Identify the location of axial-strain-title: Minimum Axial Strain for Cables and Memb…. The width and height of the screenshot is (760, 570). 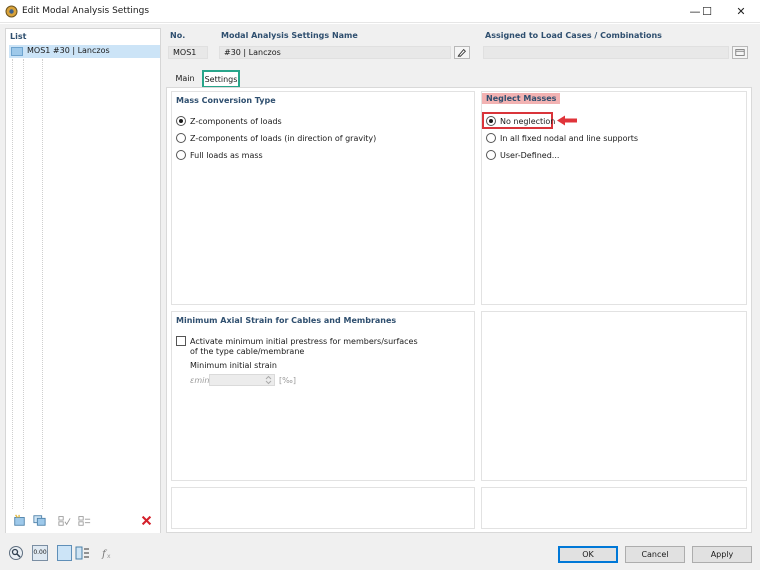
(286, 320).